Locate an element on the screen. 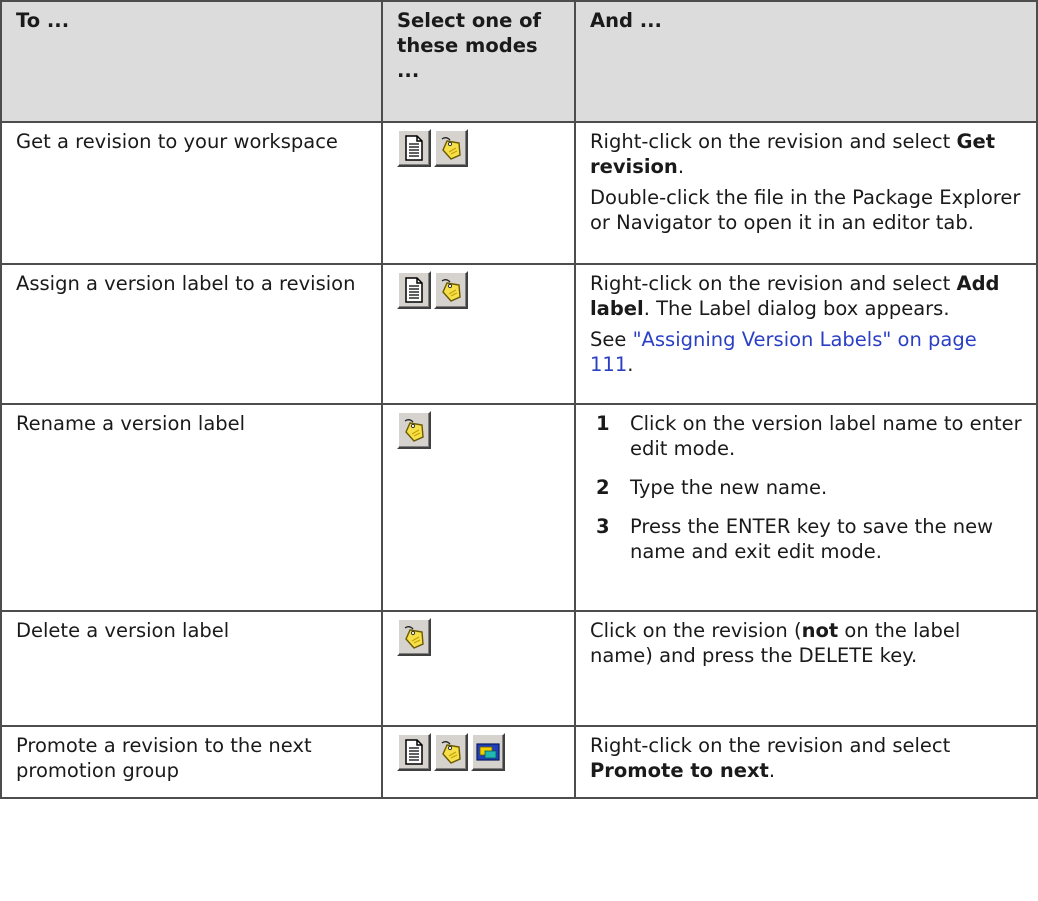  cross-reference-link: "Assigning Version Labels" on page 111 is located at coordinates (783, 352).